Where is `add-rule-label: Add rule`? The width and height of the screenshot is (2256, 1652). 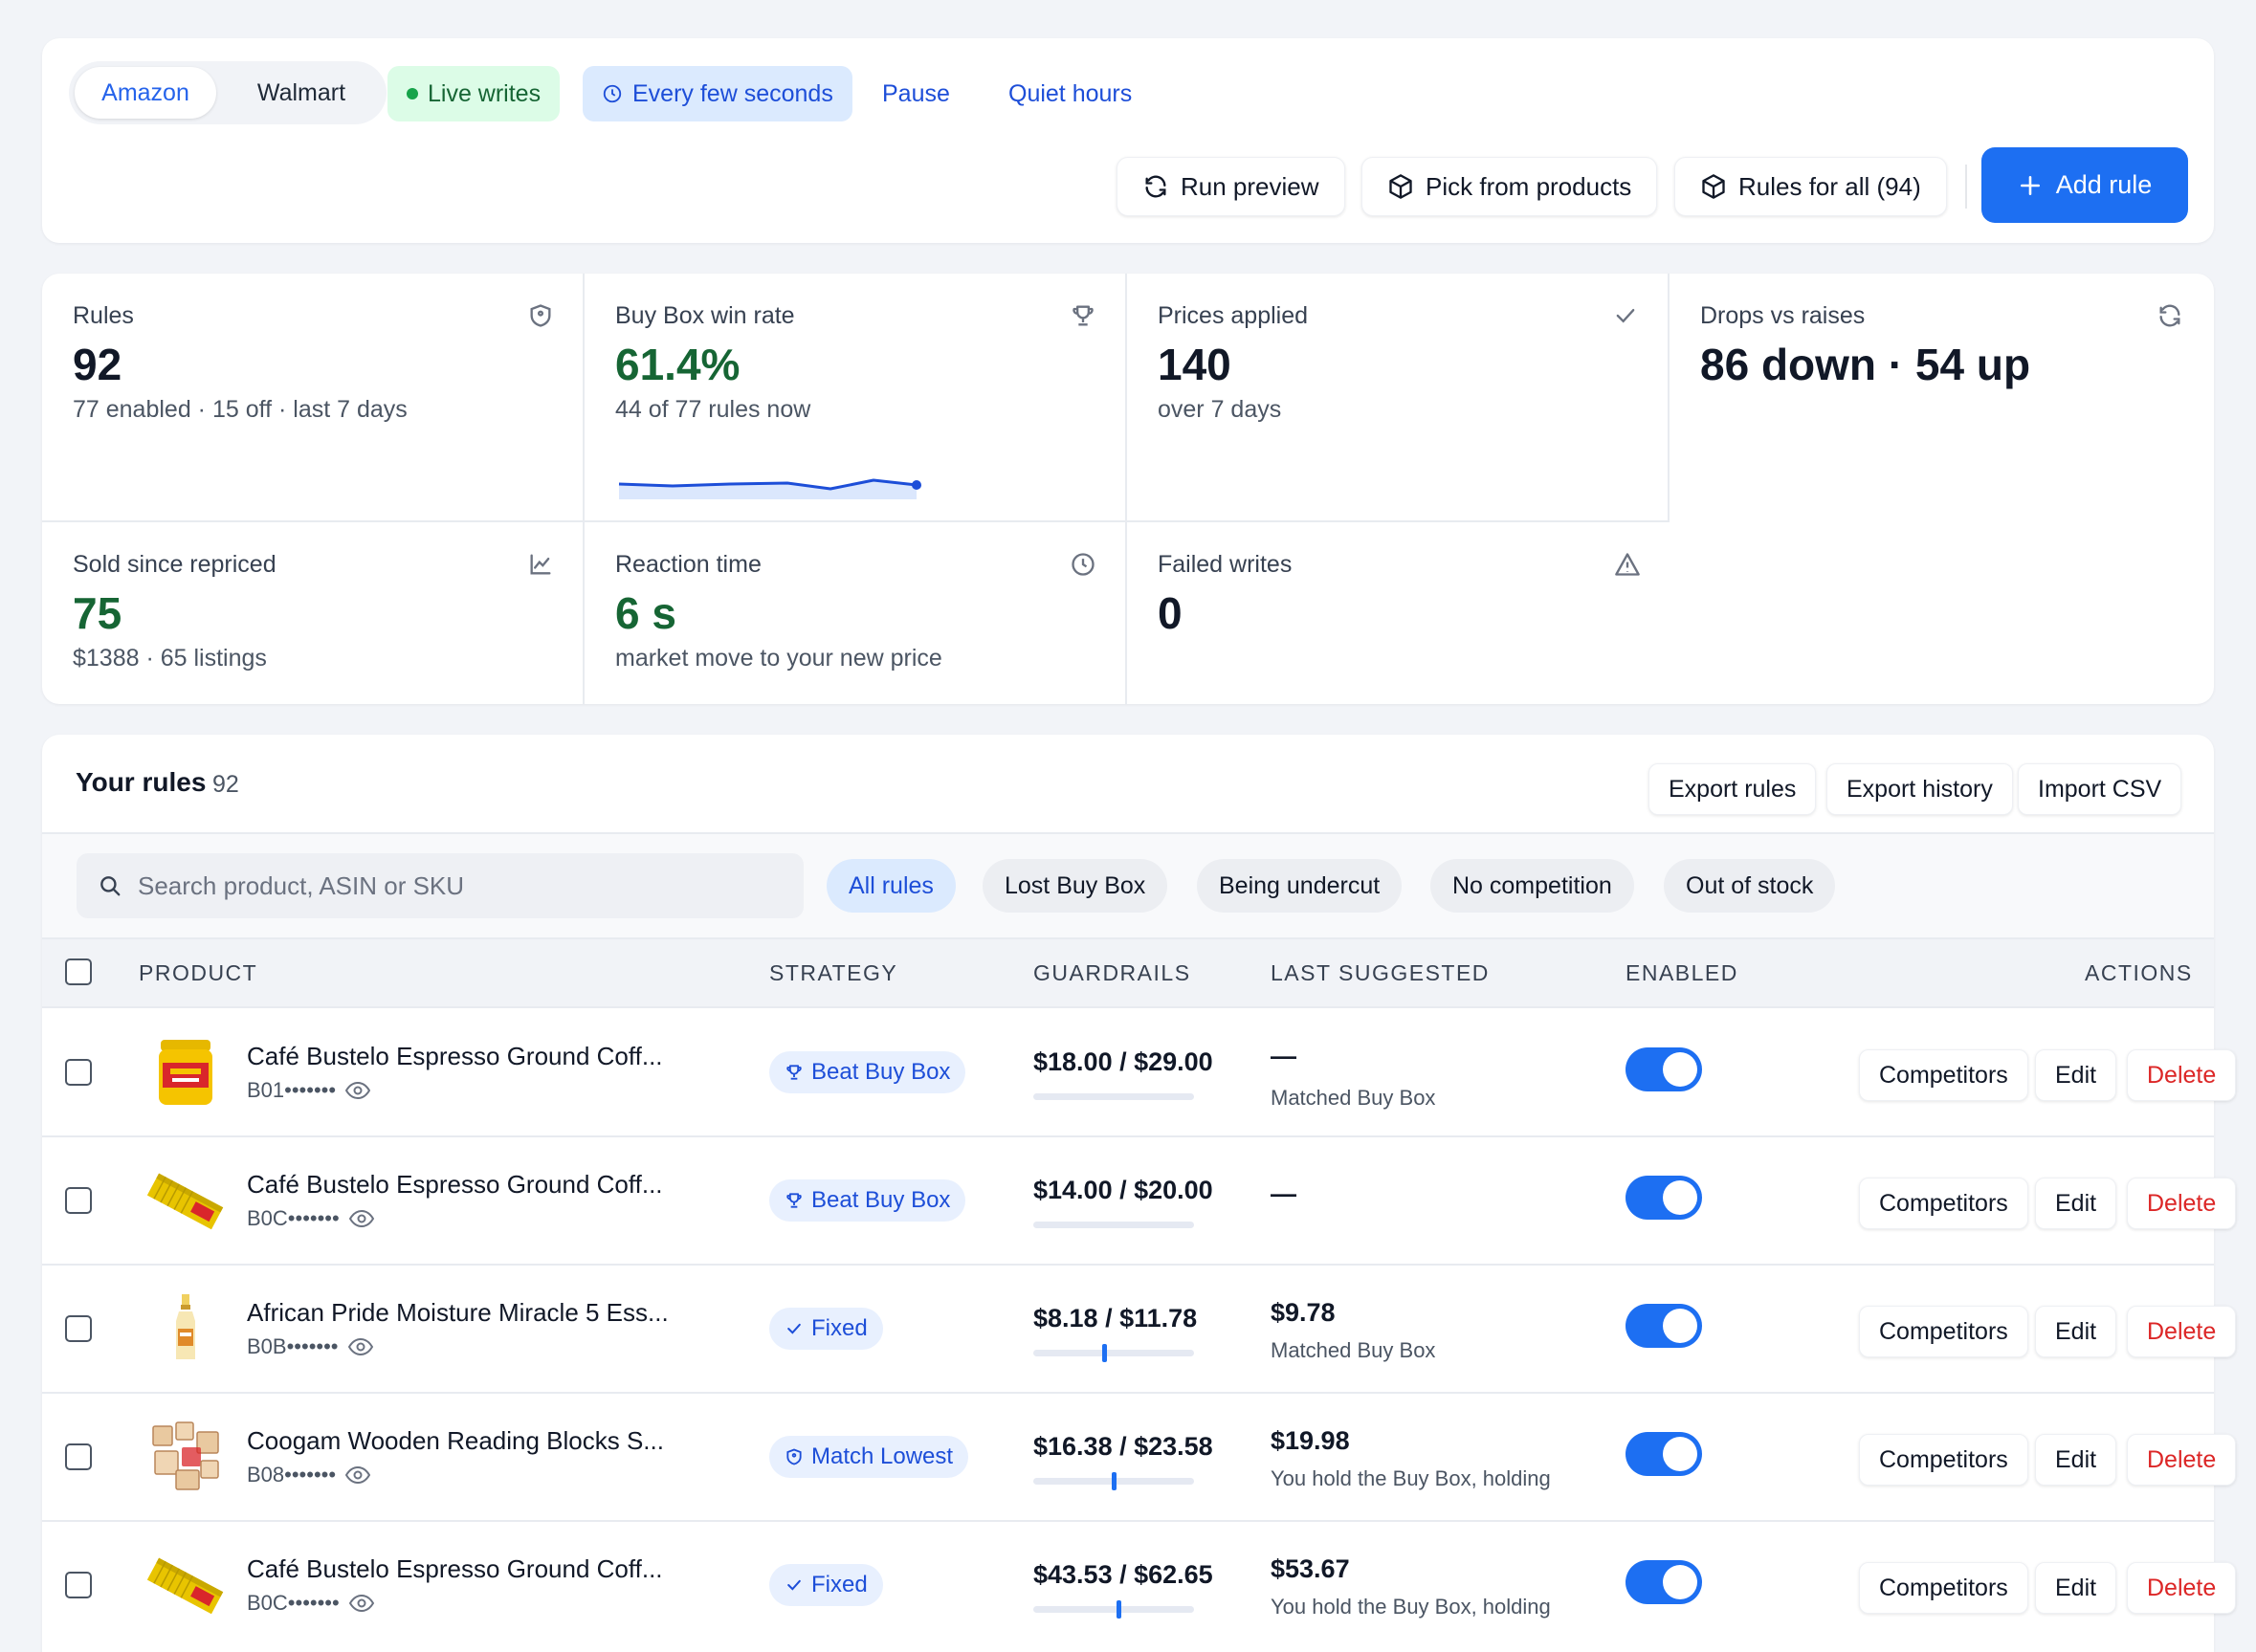 add-rule-label: Add rule is located at coordinates (2104, 184).